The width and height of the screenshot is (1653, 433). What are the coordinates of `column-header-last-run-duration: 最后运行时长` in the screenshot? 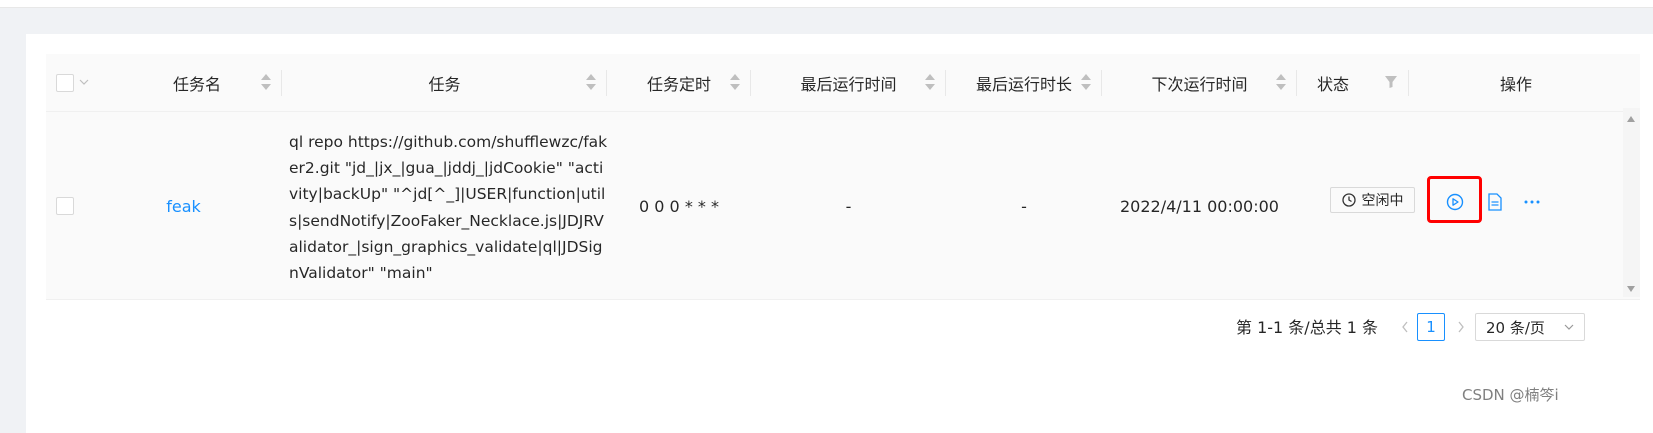 It's located at (1024, 83).